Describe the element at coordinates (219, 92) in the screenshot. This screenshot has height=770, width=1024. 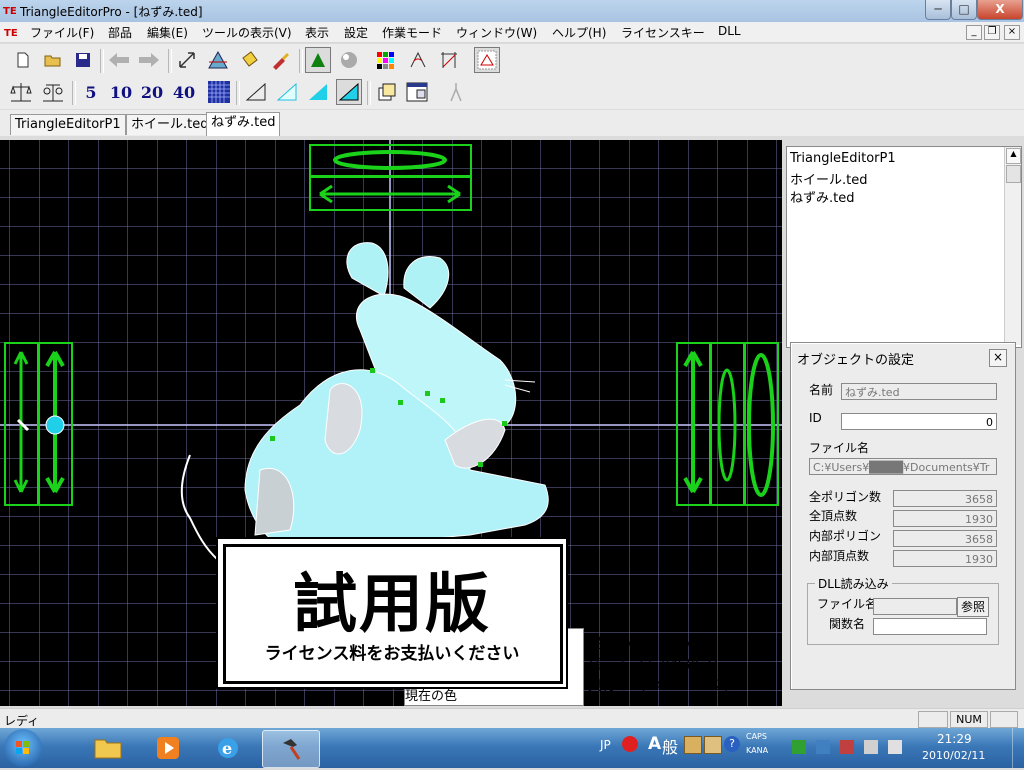
I see `grid-dense-icon` at that location.